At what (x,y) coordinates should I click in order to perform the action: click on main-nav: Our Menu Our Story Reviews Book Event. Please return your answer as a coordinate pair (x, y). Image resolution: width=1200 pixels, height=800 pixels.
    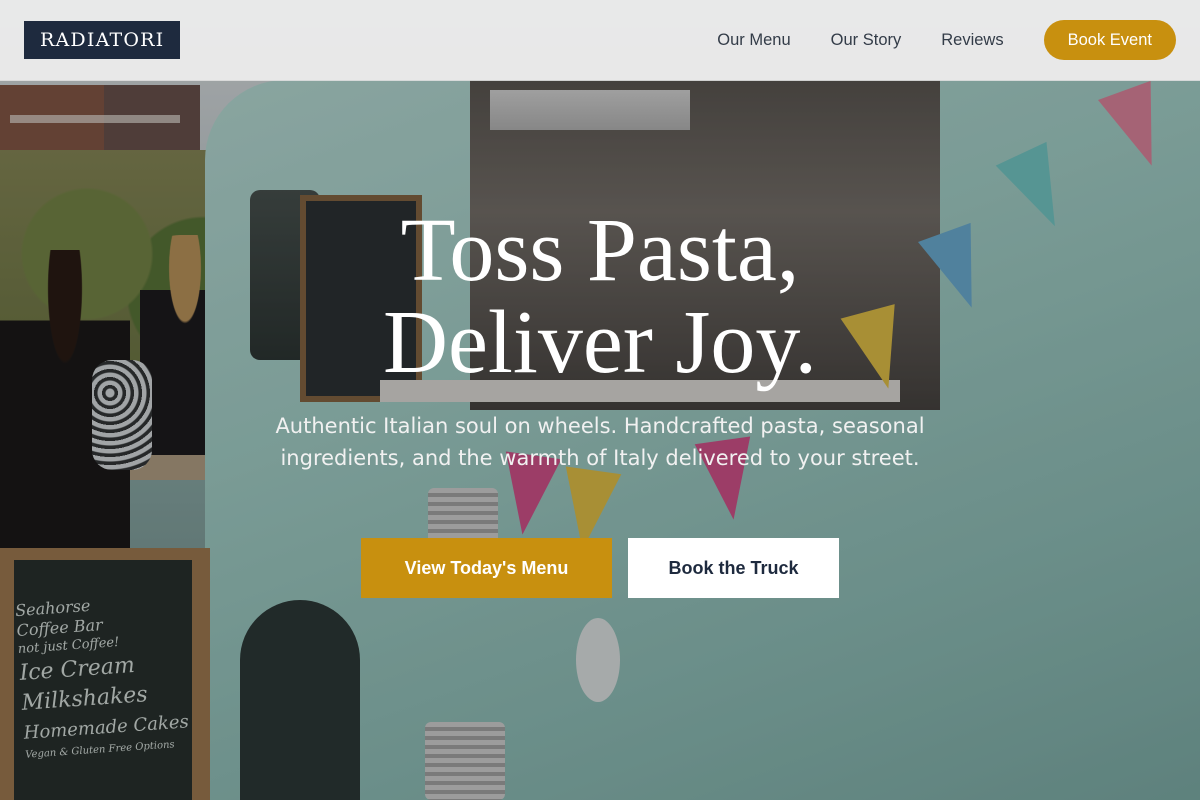
    Looking at the image, I should click on (946, 40).